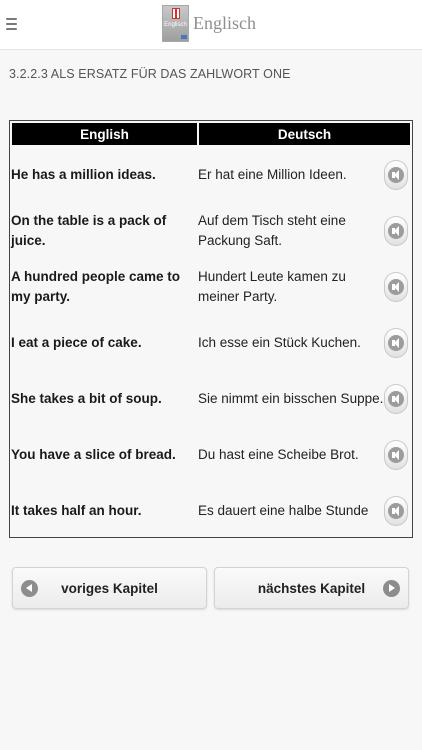  I want to click on english-sentence: A hundred people came to my party., so click(96, 286).